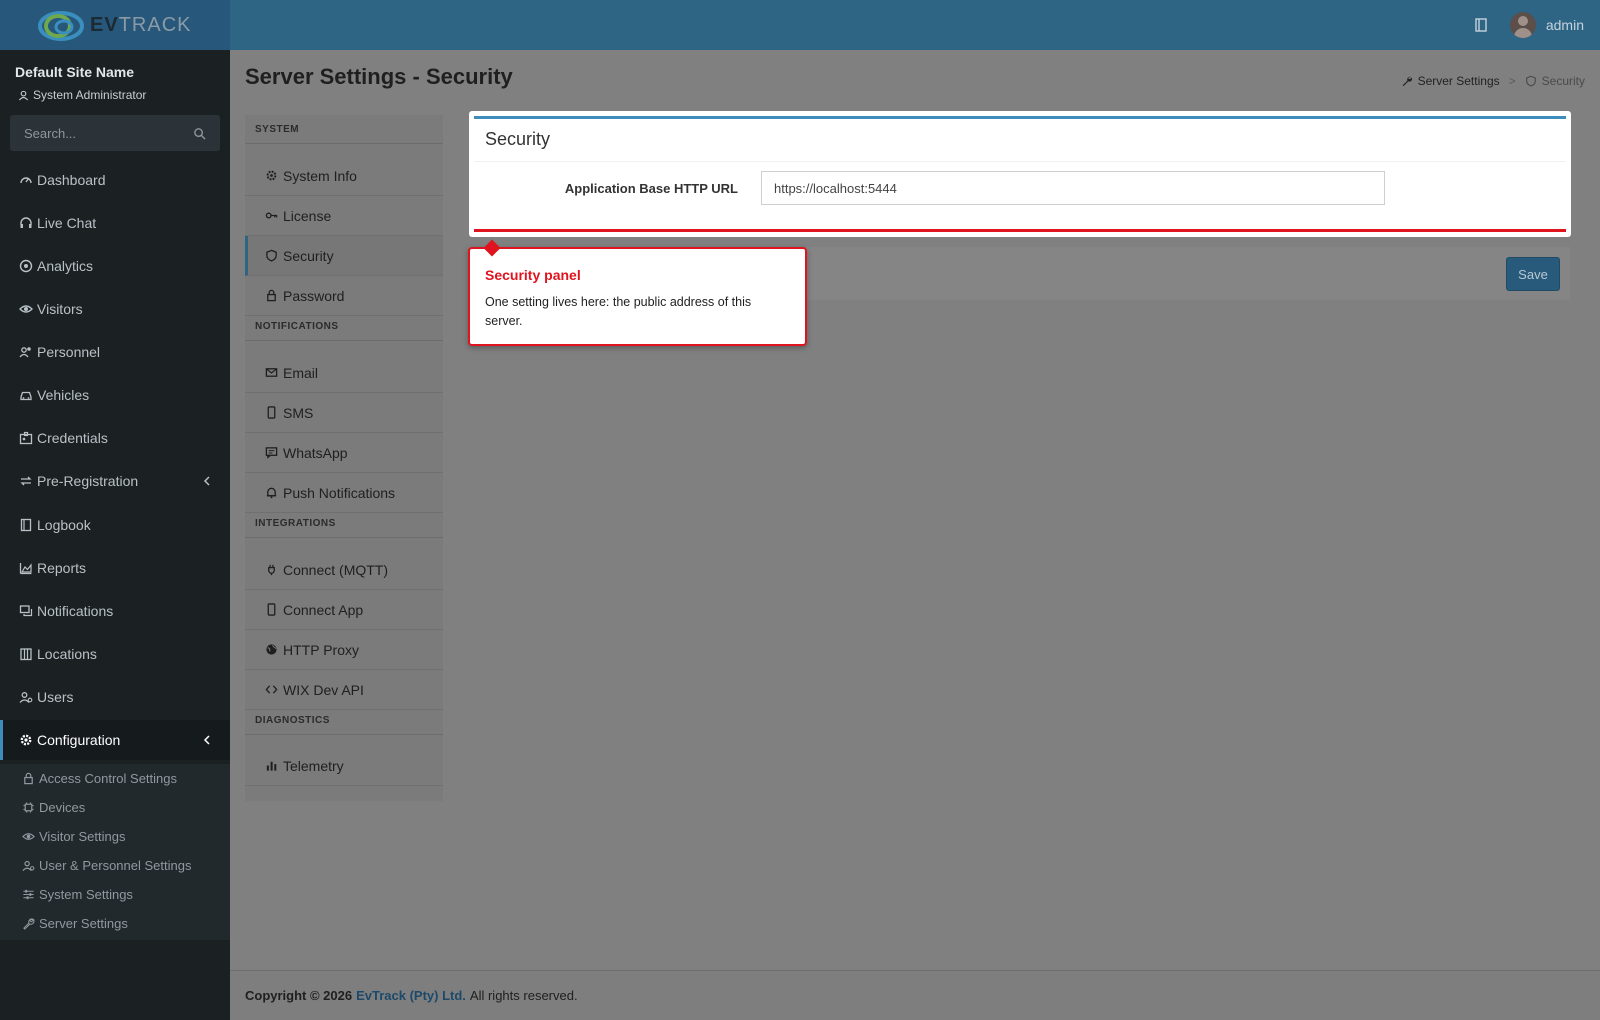 The width and height of the screenshot is (1600, 1020). I want to click on nav-item-label: Connect App, so click(323, 609).